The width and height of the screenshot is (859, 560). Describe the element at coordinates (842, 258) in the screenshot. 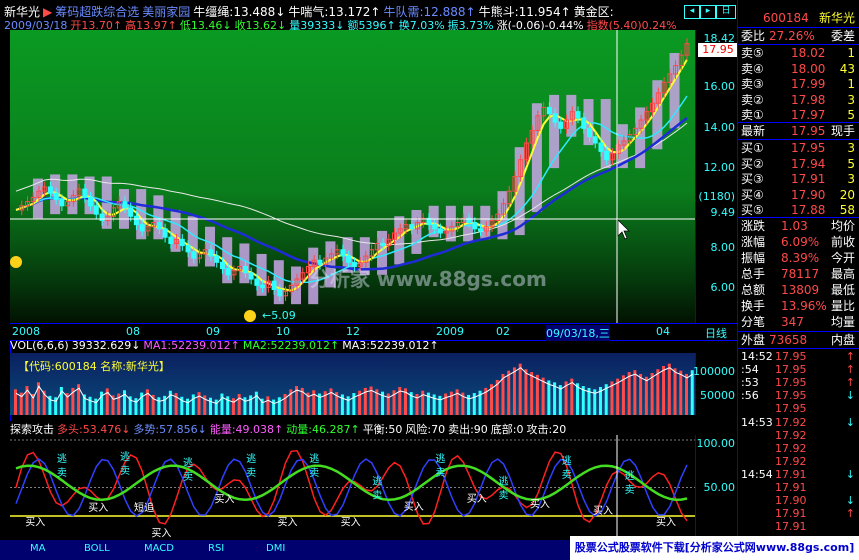

I see `stat-right-label: 今开` at that location.